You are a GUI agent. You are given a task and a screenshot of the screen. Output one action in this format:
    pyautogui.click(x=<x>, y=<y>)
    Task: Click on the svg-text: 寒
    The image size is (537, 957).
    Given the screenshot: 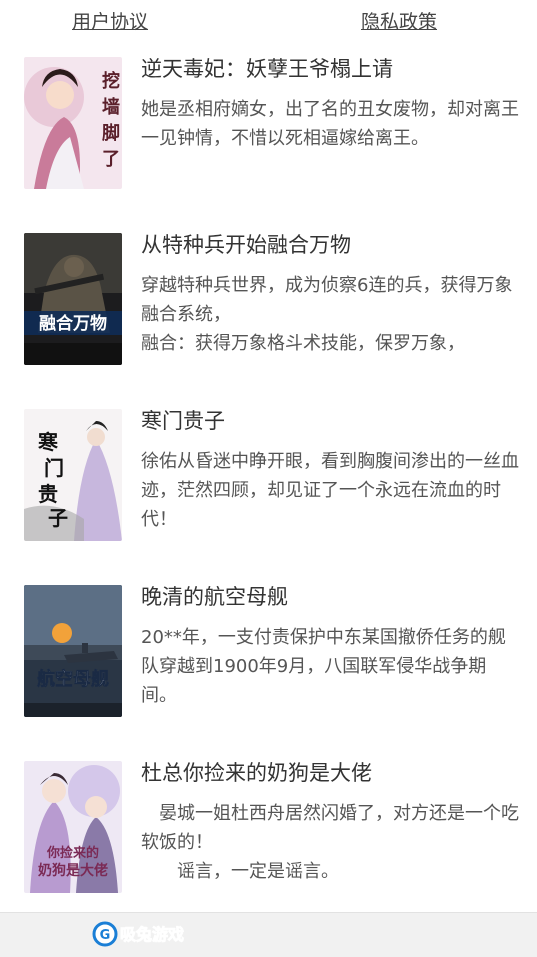 What is the action you would take?
    pyautogui.click(x=48, y=442)
    